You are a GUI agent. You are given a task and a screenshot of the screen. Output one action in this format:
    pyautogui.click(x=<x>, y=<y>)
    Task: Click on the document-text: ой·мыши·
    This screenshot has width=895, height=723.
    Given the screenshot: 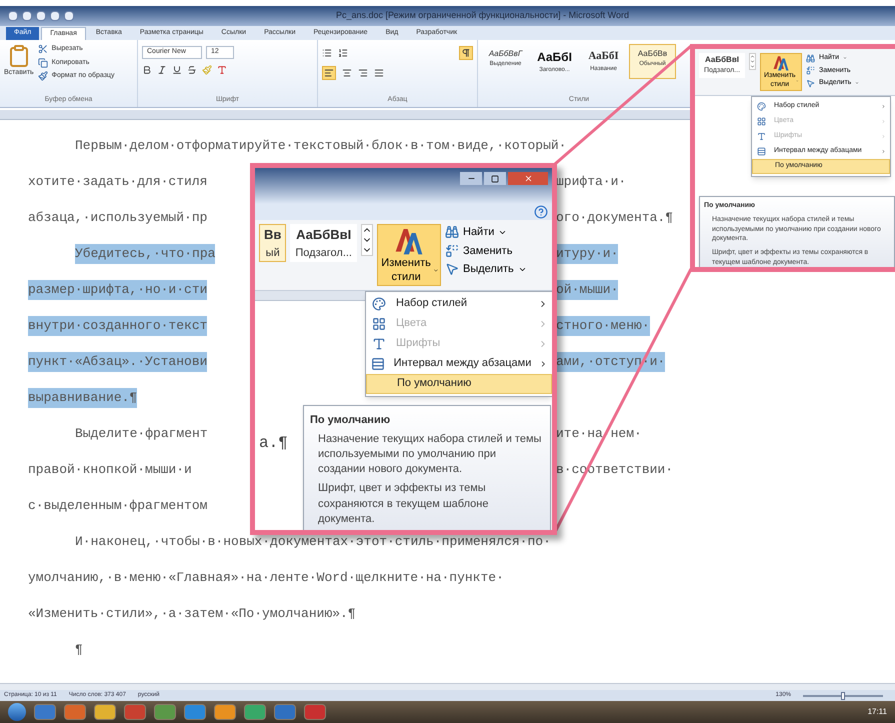 What is the action you would take?
    pyautogui.click(x=587, y=290)
    